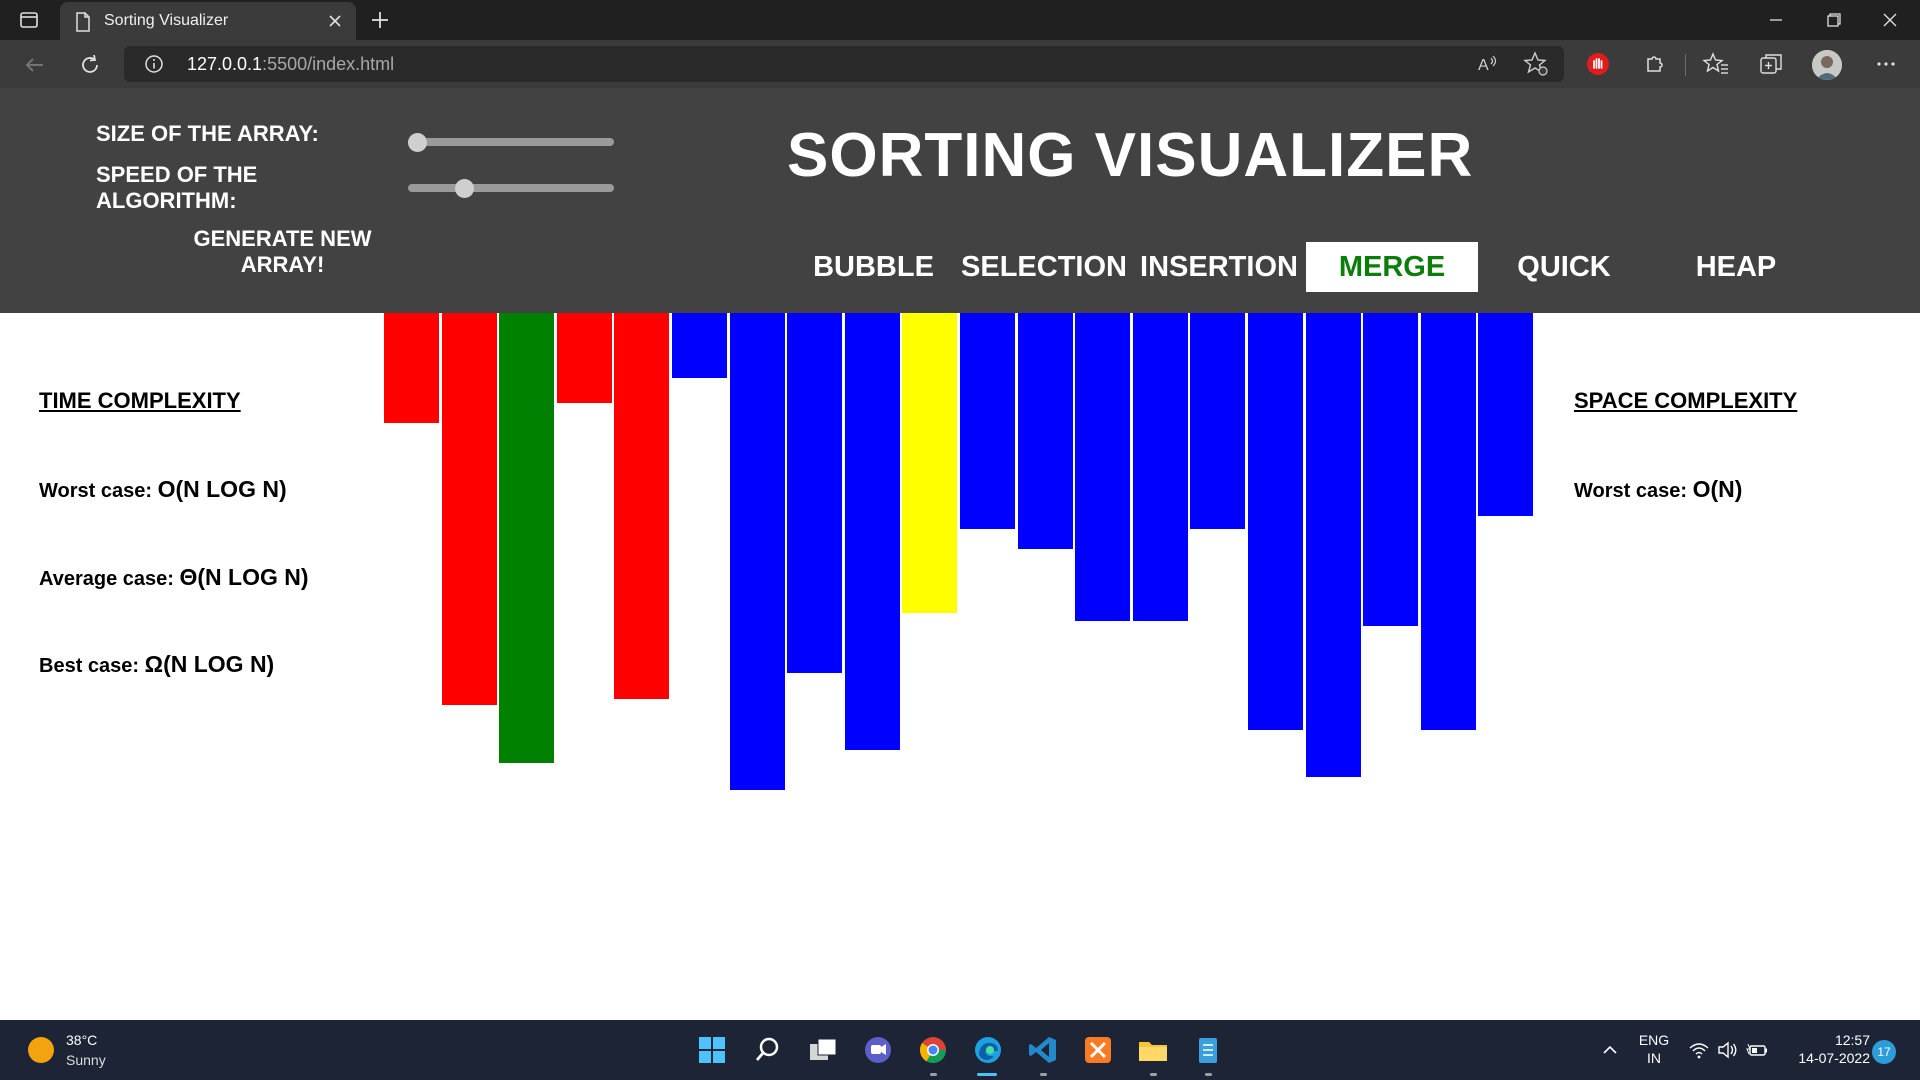  I want to click on language-code: ENG, so click(1654, 1040).